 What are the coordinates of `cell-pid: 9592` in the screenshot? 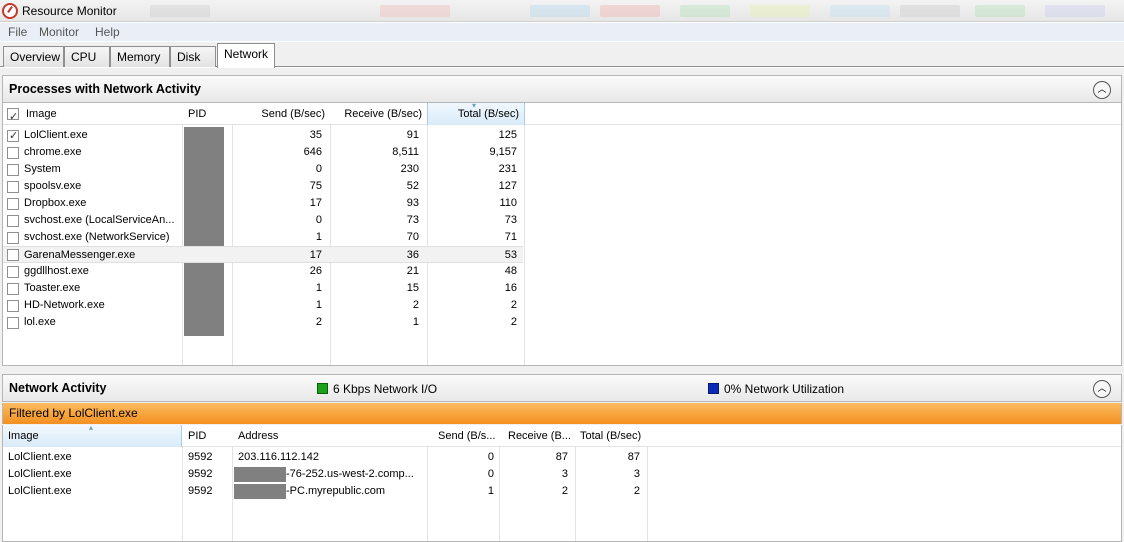 It's located at (200, 474).